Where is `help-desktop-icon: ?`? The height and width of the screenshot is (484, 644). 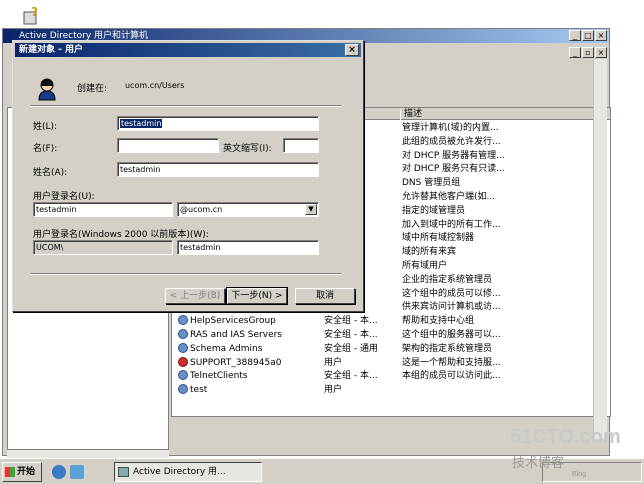
help-desktop-icon: ? is located at coordinates (32, 15).